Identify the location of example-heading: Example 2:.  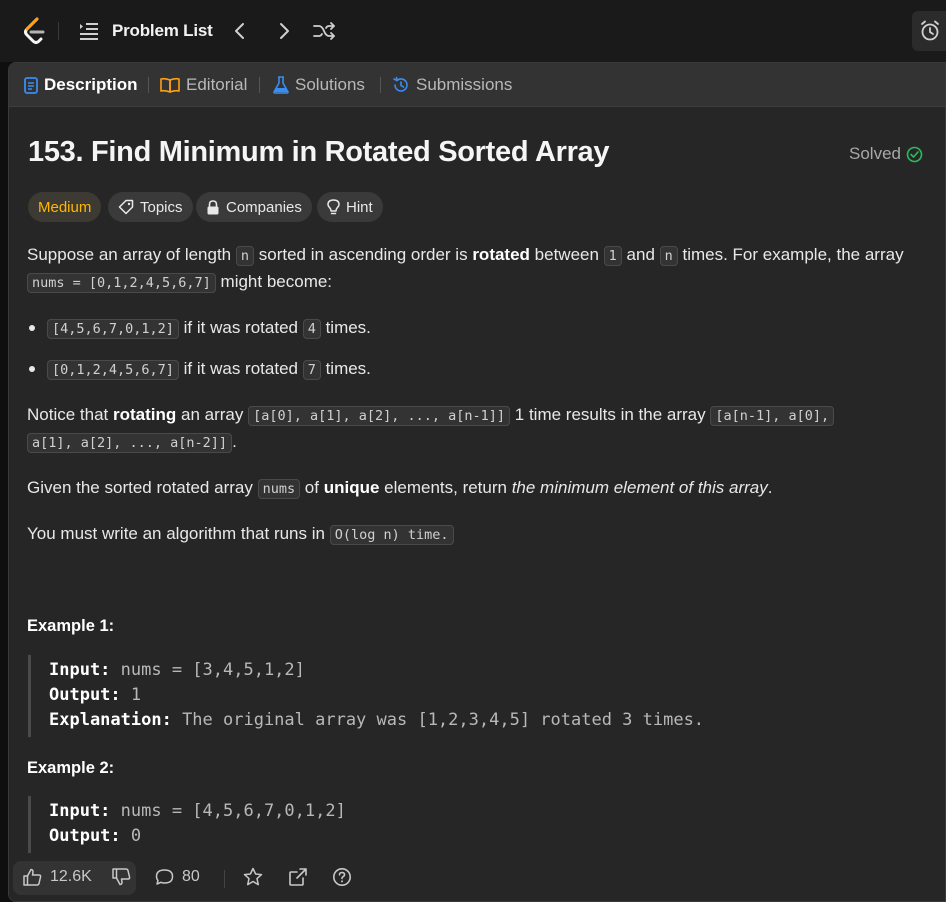
(71, 768).